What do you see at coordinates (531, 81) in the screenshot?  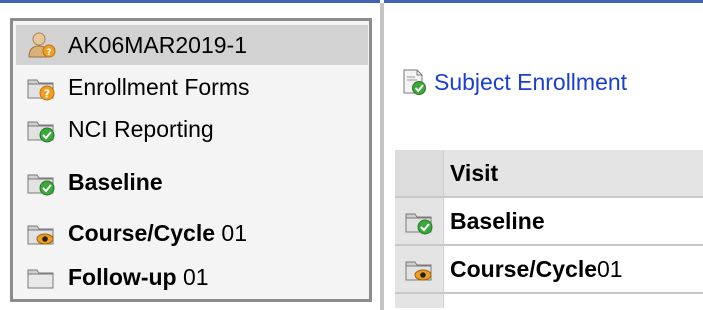 I see `page-title-text: Subject Enrollment` at bounding box center [531, 81].